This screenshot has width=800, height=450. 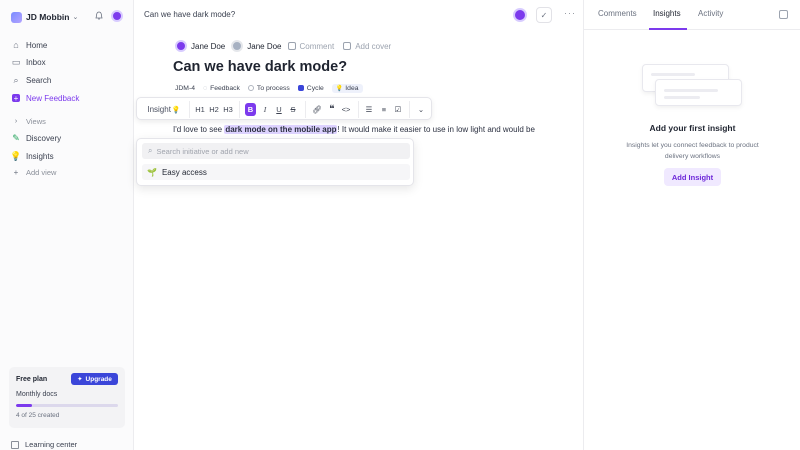 I want to click on docs-count: 4 of 25 created, so click(x=38, y=415).